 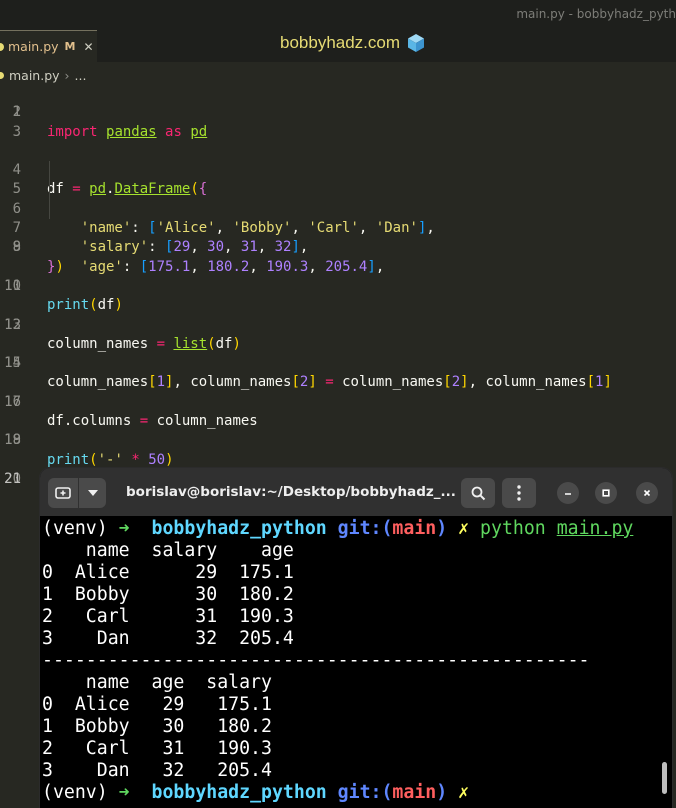 I want to click on code-line: 8 }), so click(x=338, y=246).